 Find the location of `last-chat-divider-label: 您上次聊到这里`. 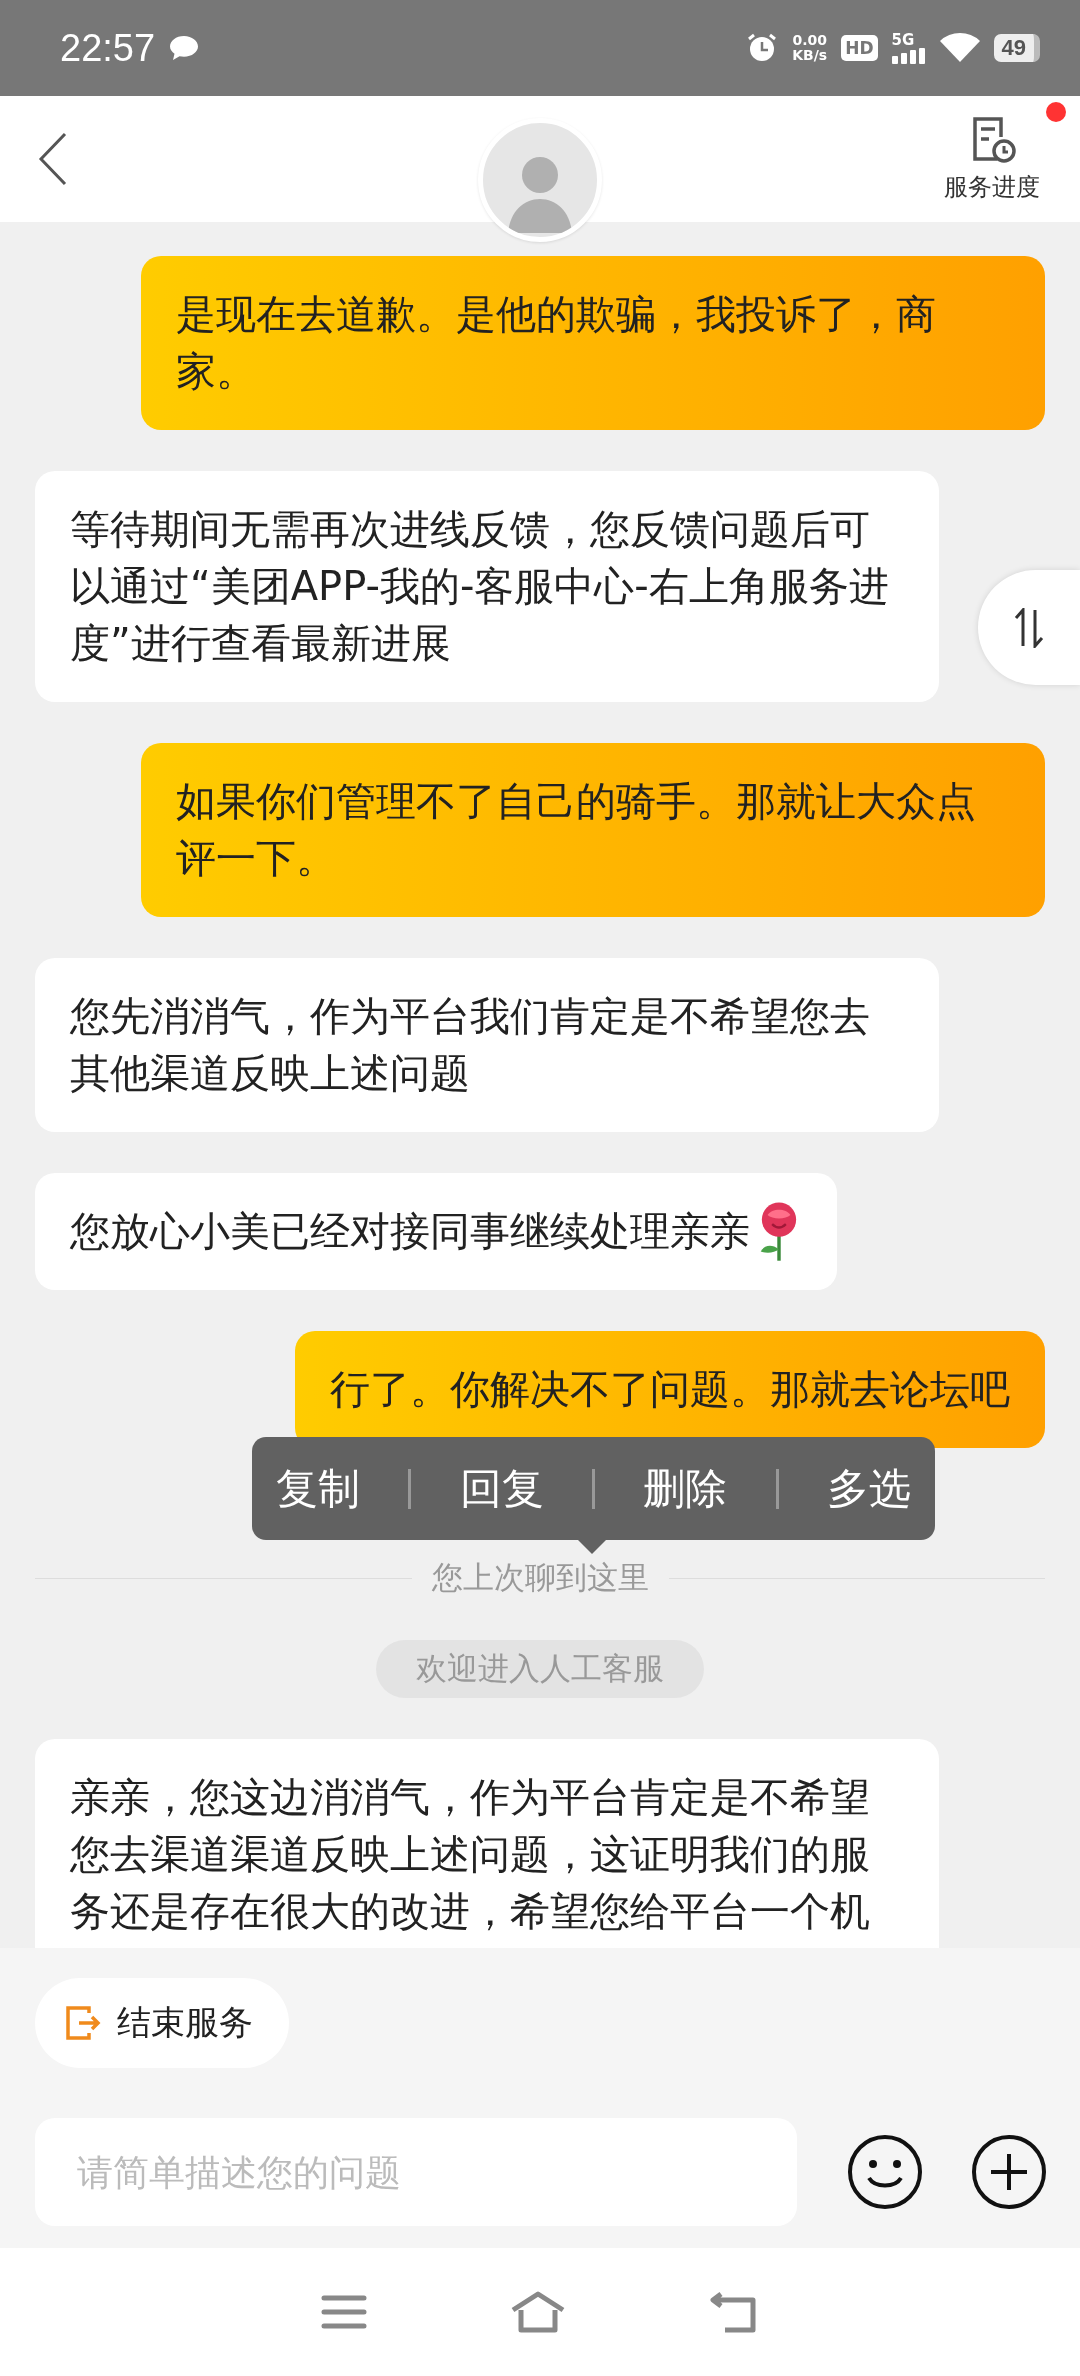

last-chat-divider-label: 您上次聊到这里 is located at coordinates (540, 1577).